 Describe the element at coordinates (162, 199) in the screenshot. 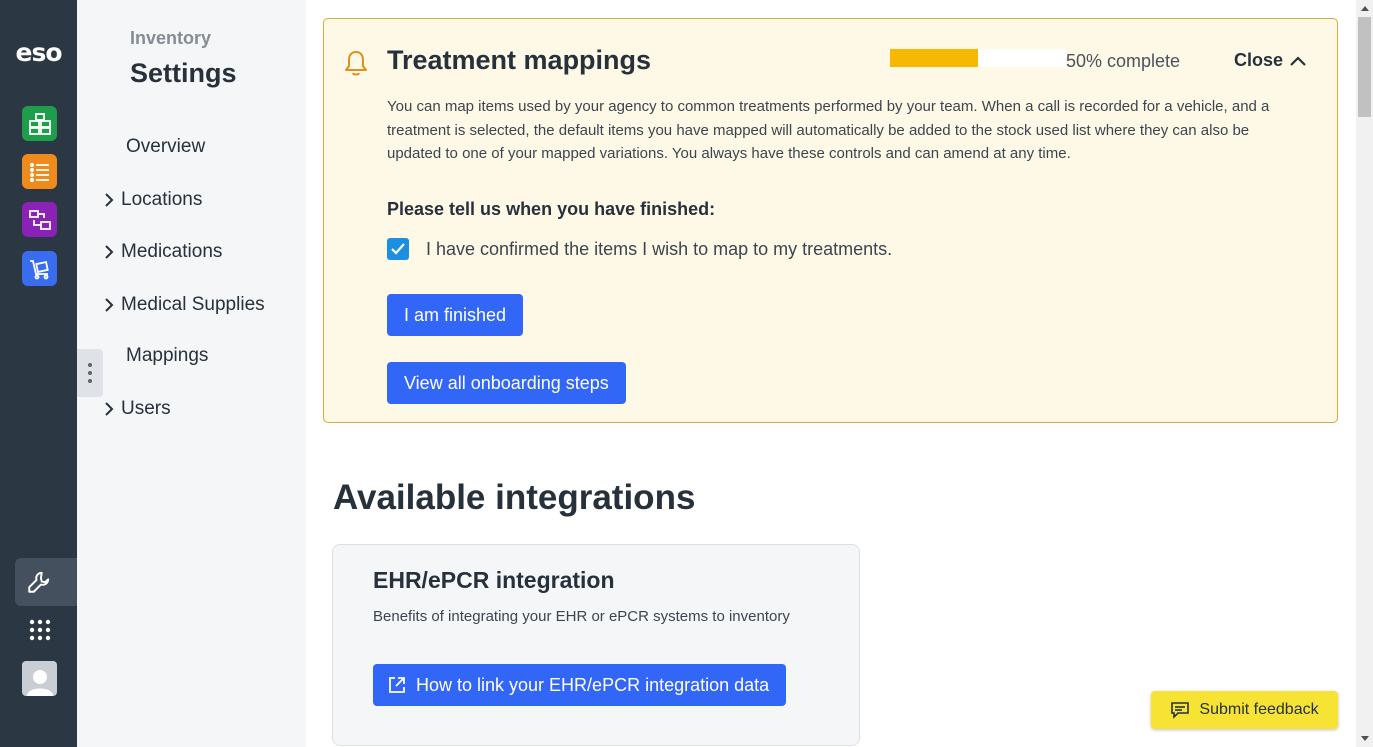

I see `sidebar-item-label: Locations` at that location.